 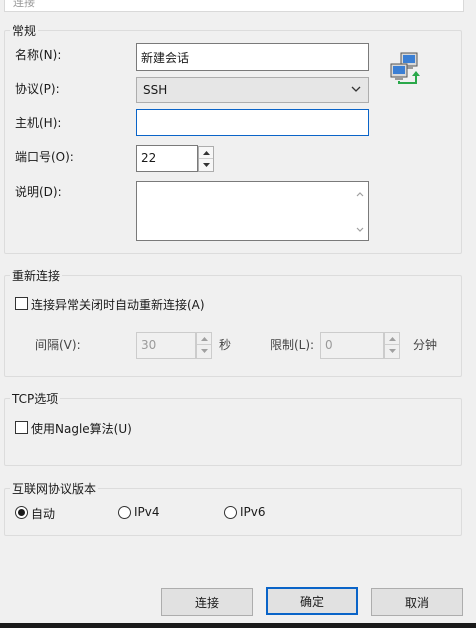 I want to click on tcp-group-title: TCP选项, so click(x=35, y=398).